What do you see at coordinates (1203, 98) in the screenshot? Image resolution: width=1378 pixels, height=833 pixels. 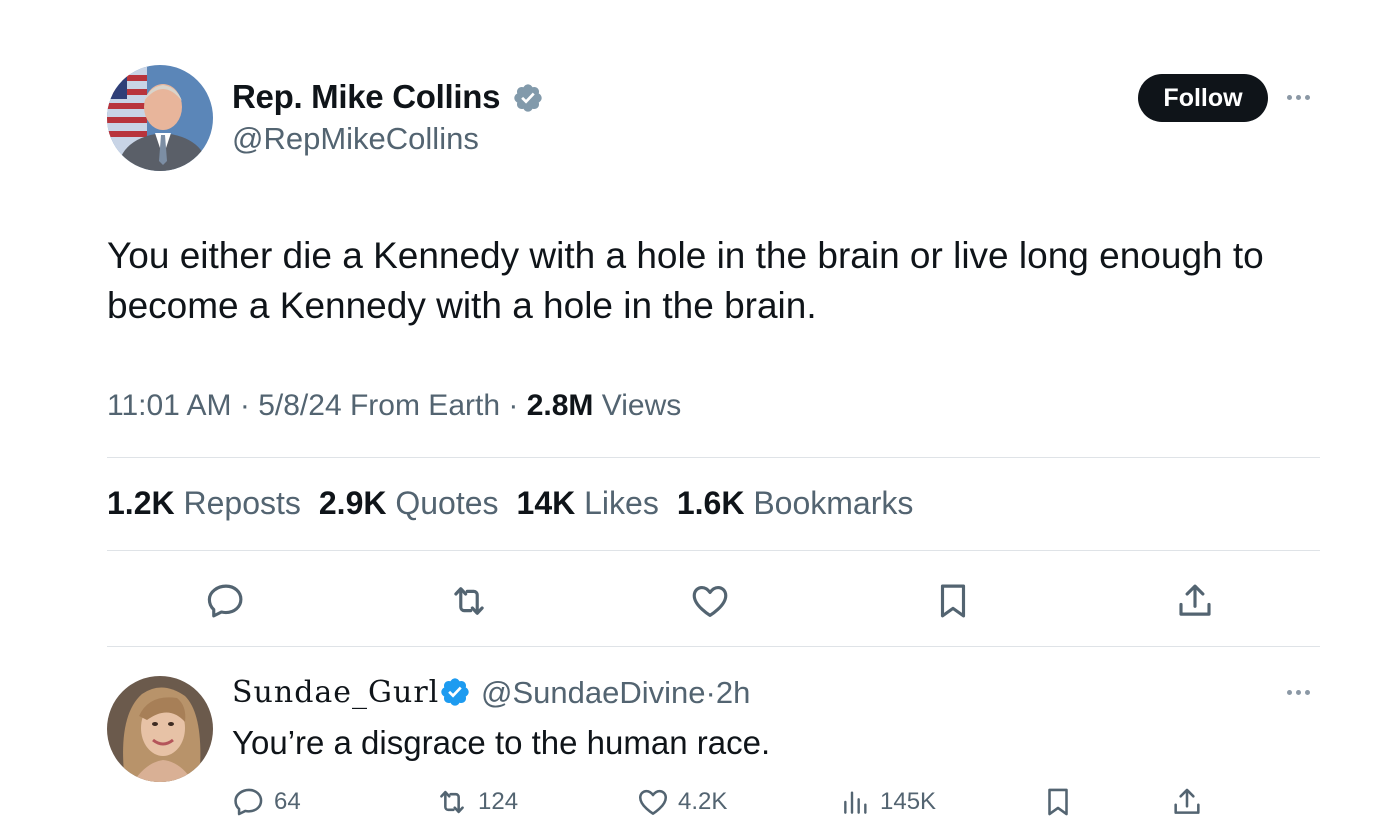 I see `follow-button: Follow` at bounding box center [1203, 98].